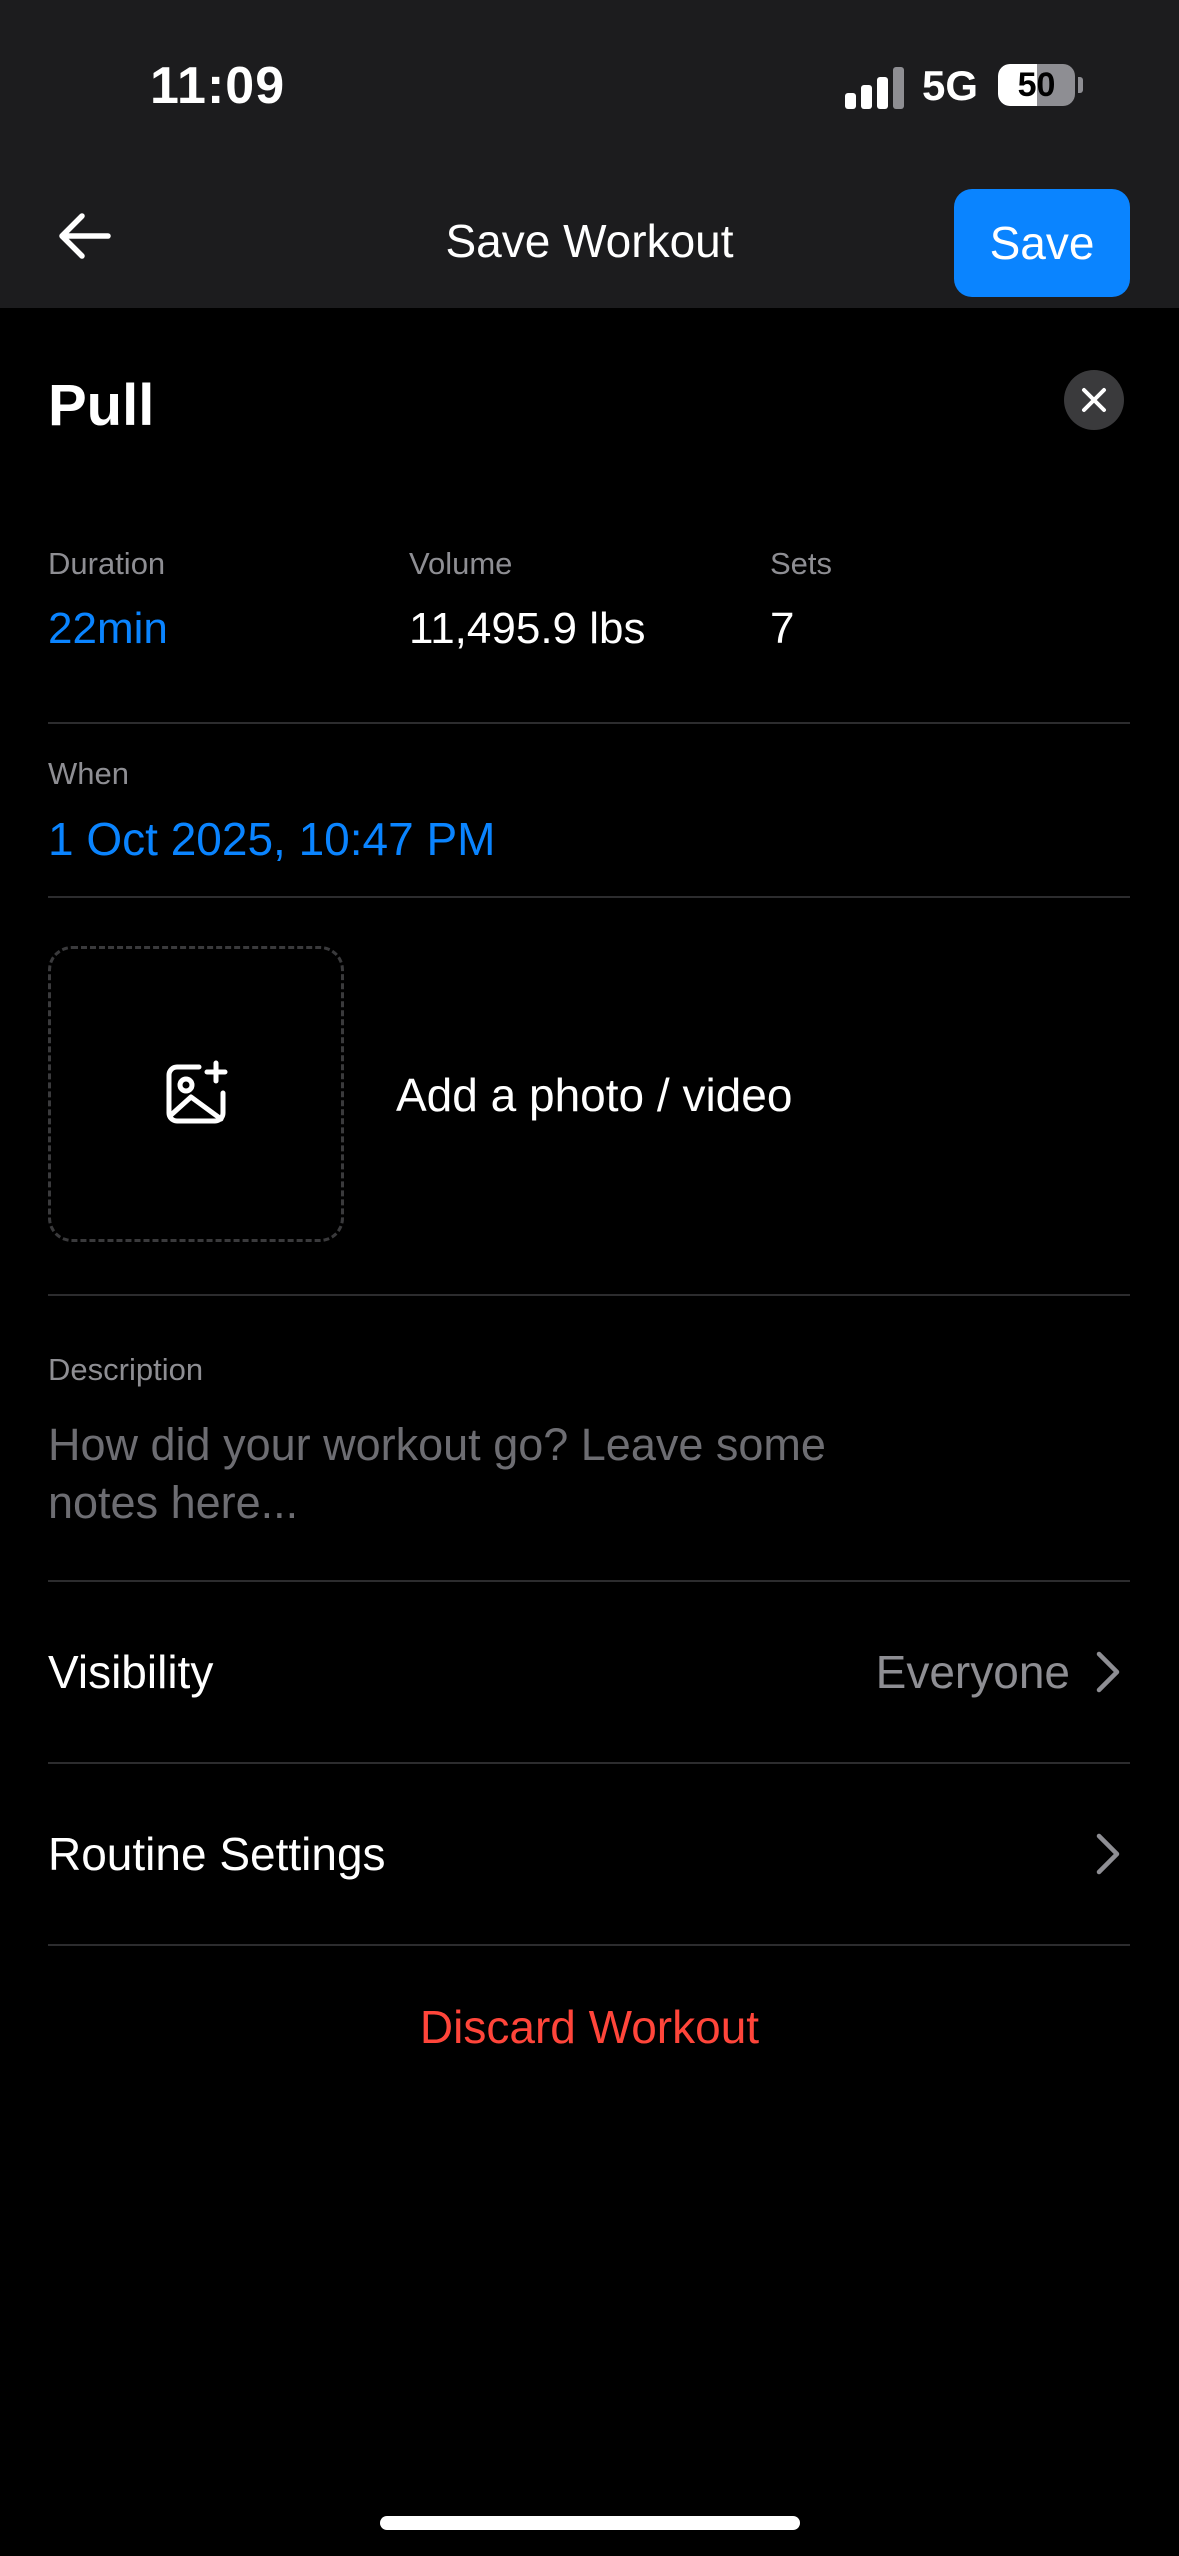 This screenshot has height=2556, width=1179. What do you see at coordinates (782, 628) in the screenshot?
I see `stat-value: 7` at bounding box center [782, 628].